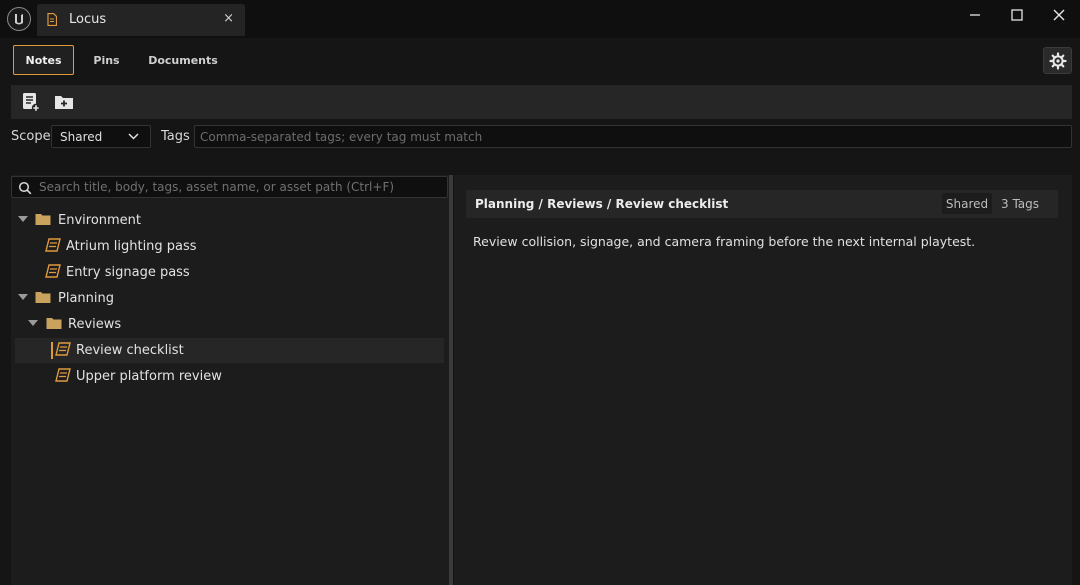 Image resolution: width=1080 pixels, height=585 pixels. I want to click on tree-note-entry-signage-pass: Entry signage pass, so click(229, 272).